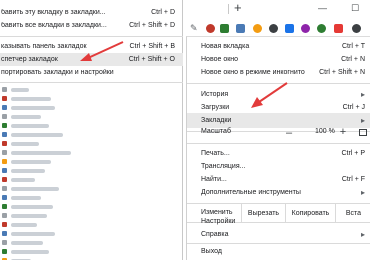 The image size is (370, 260). I want to click on exit-item: Выход, so click(278, 251).